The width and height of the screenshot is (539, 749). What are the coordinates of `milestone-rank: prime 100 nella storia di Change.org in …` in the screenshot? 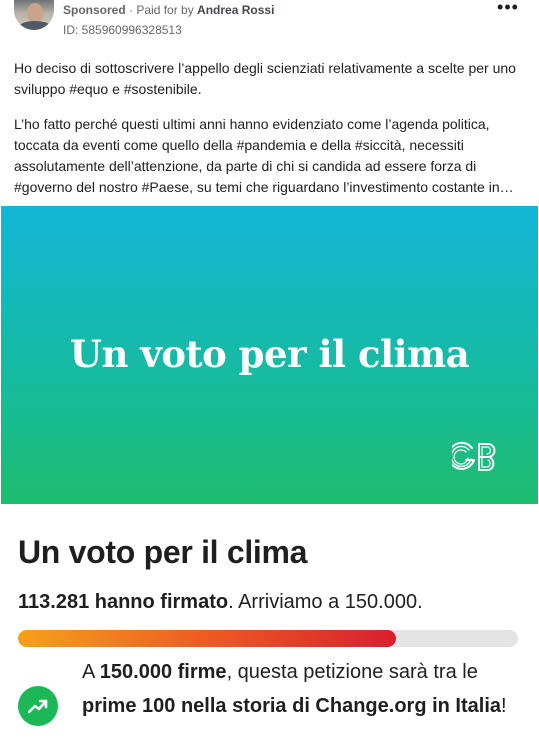 It's located at (292, 706).